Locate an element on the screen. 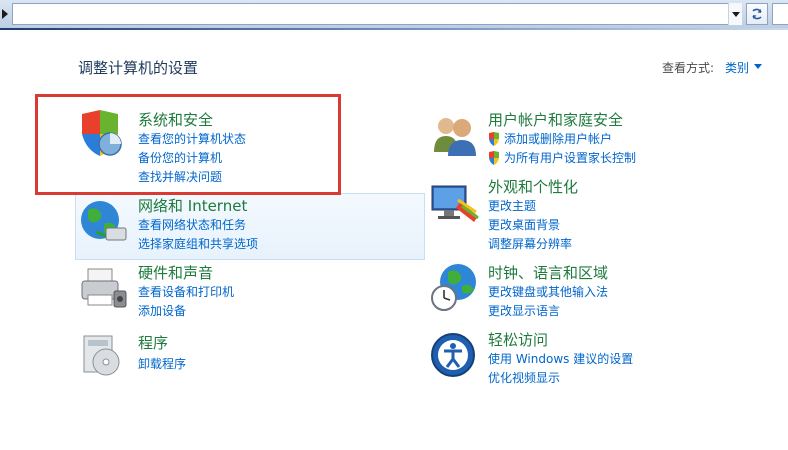  clock-globe-icon is located at coordinates (455, 289).